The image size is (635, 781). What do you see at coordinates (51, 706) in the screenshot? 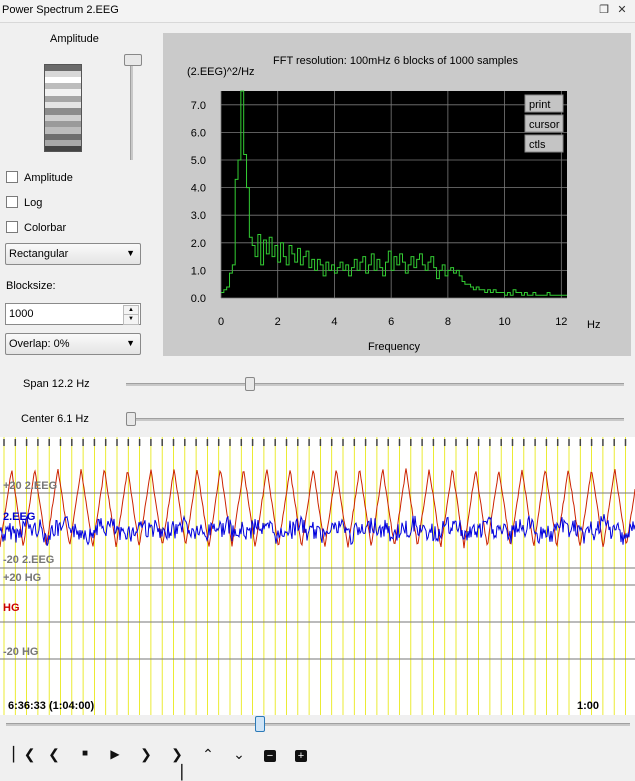
I see `time-left-label: 6:36:33 (1:04:00)` at bounding box center [51, 706].